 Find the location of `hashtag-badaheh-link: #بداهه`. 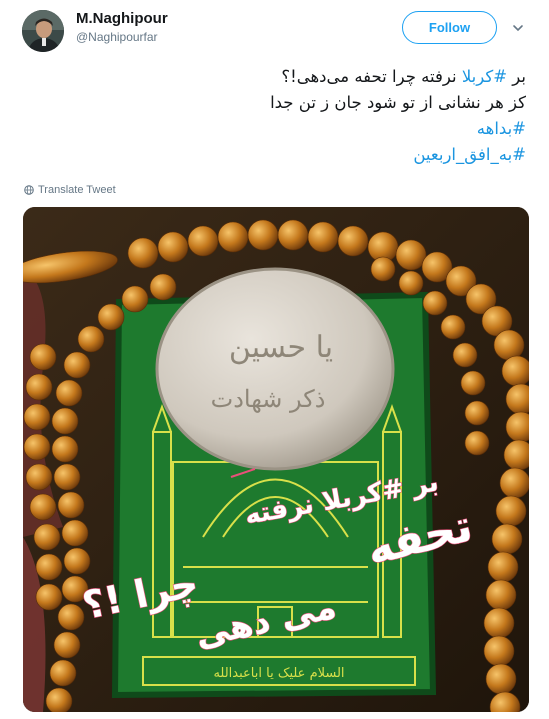

hashtag-badaheh-link: #بداهه is located at coordinates (276, 129).